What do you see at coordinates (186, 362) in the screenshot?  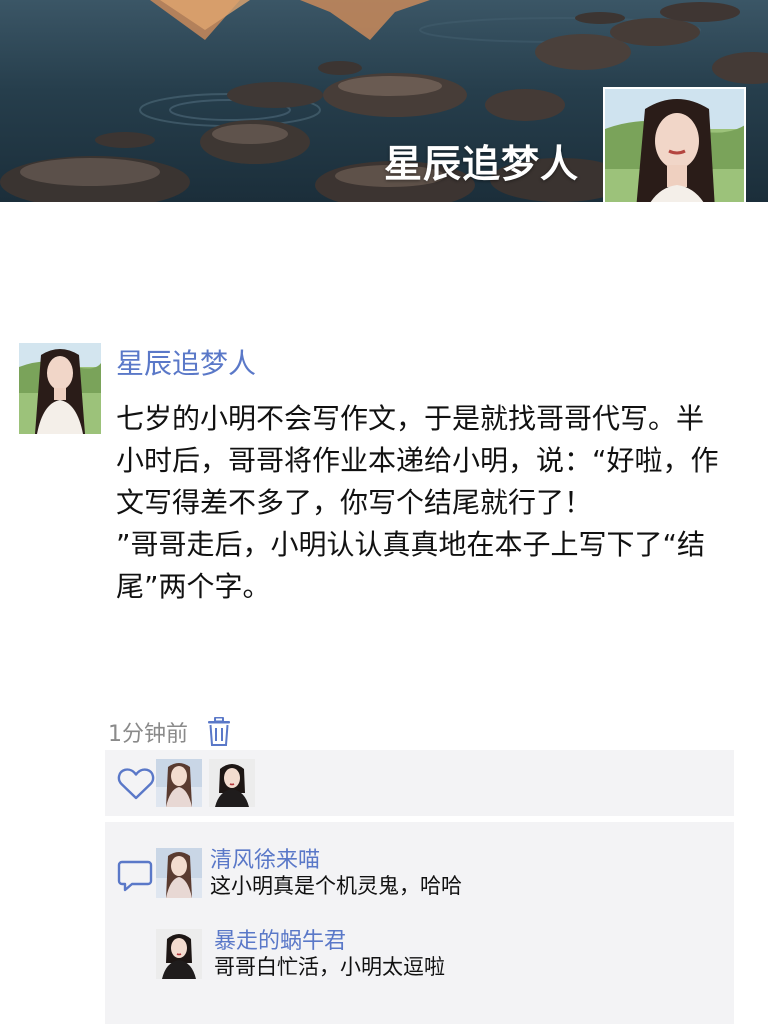 I see `post-author-name: 星辰追梦人` at bounding box center [186, 362].